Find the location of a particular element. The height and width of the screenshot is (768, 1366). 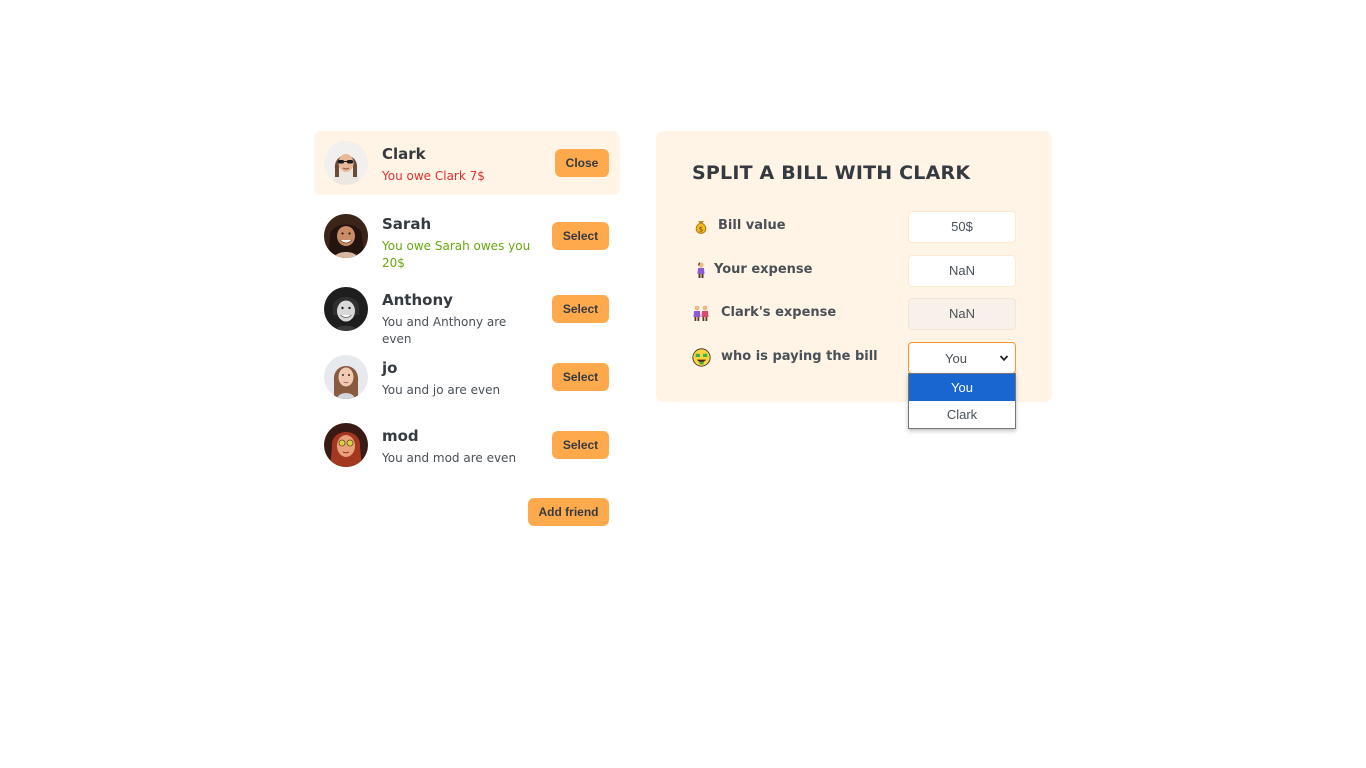

friend-item-anthony: Anthony You and Anthony are even Select is located at coordinates (467, 311).